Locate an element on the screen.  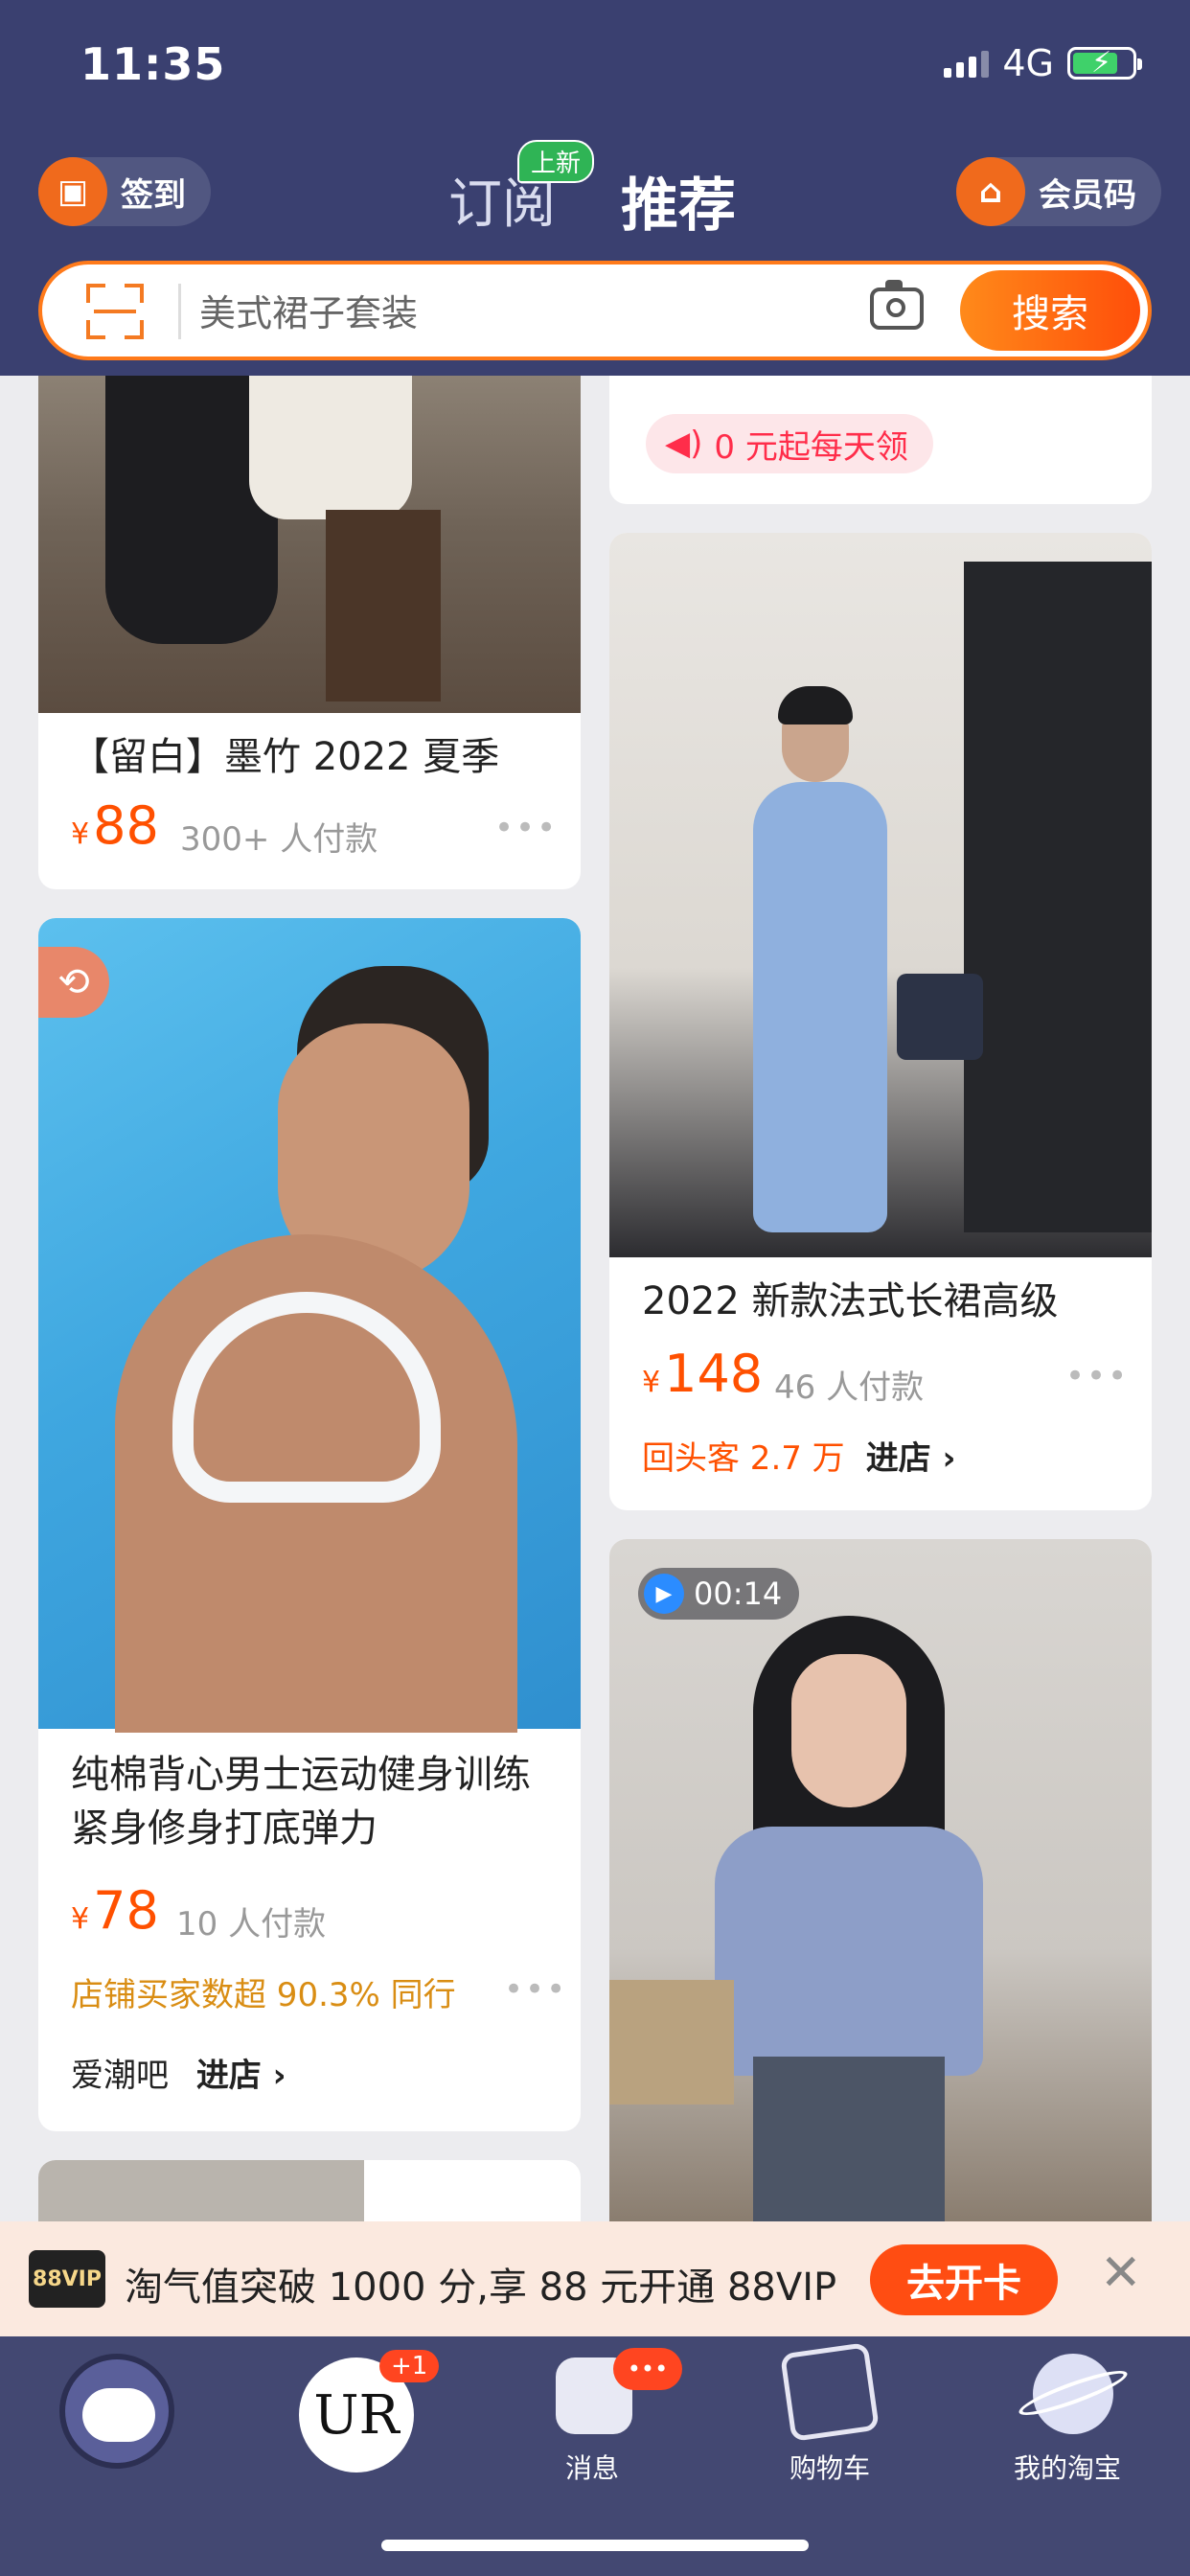
product-price: ¥78 is located at coordinates (115, 1910).